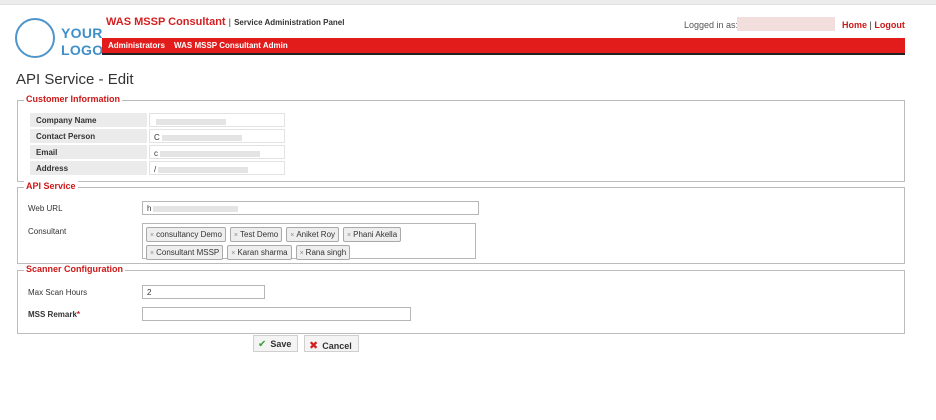  Describe the element at coordinates (82, 33) in the screenshot. I see `logo-line1: YOUR` at that location.